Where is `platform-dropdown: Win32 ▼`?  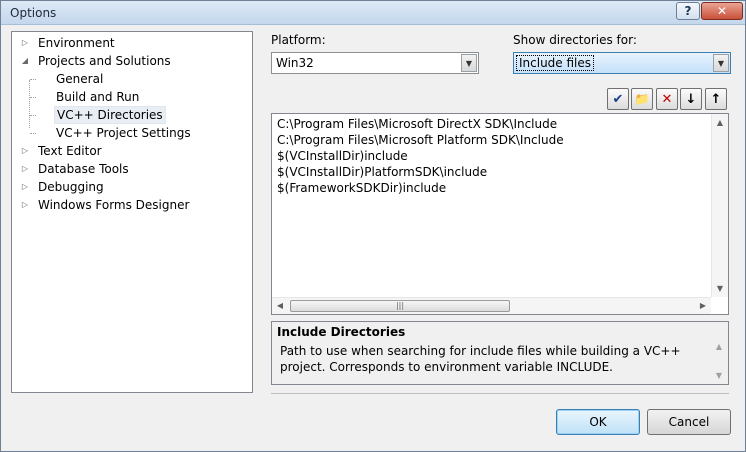
platform-dropdown: Win32 ▼ is located at coordinates (375, 63).